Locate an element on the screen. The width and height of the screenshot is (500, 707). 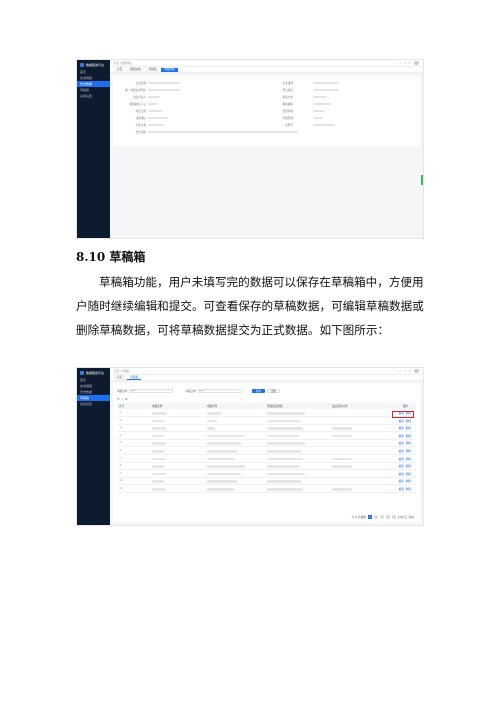
floating-tab is located at coordinates (422, 180).